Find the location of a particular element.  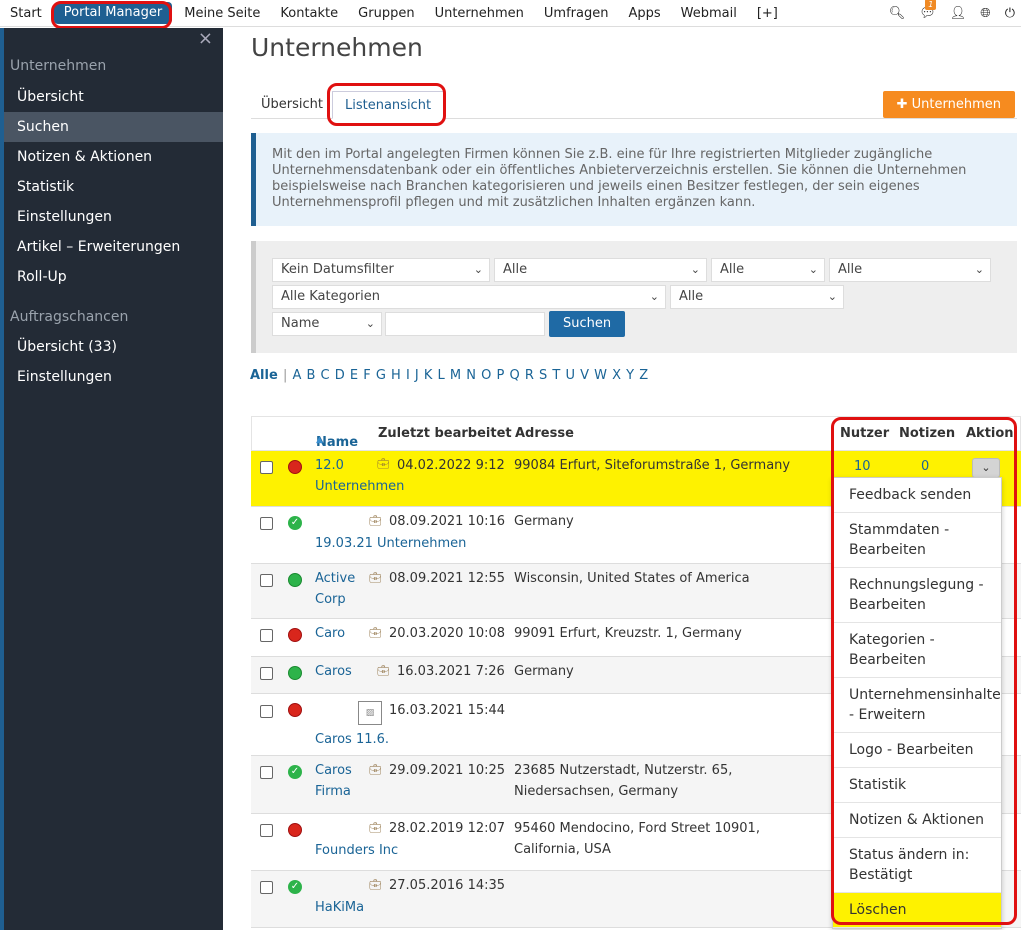

nav-add: [+] is located at coordinates (767, 13).